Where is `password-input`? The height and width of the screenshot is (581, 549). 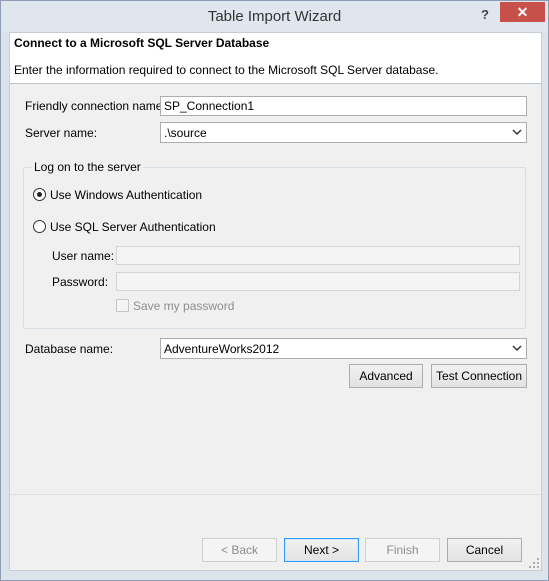 password-input is located at coordinates (318, 281).